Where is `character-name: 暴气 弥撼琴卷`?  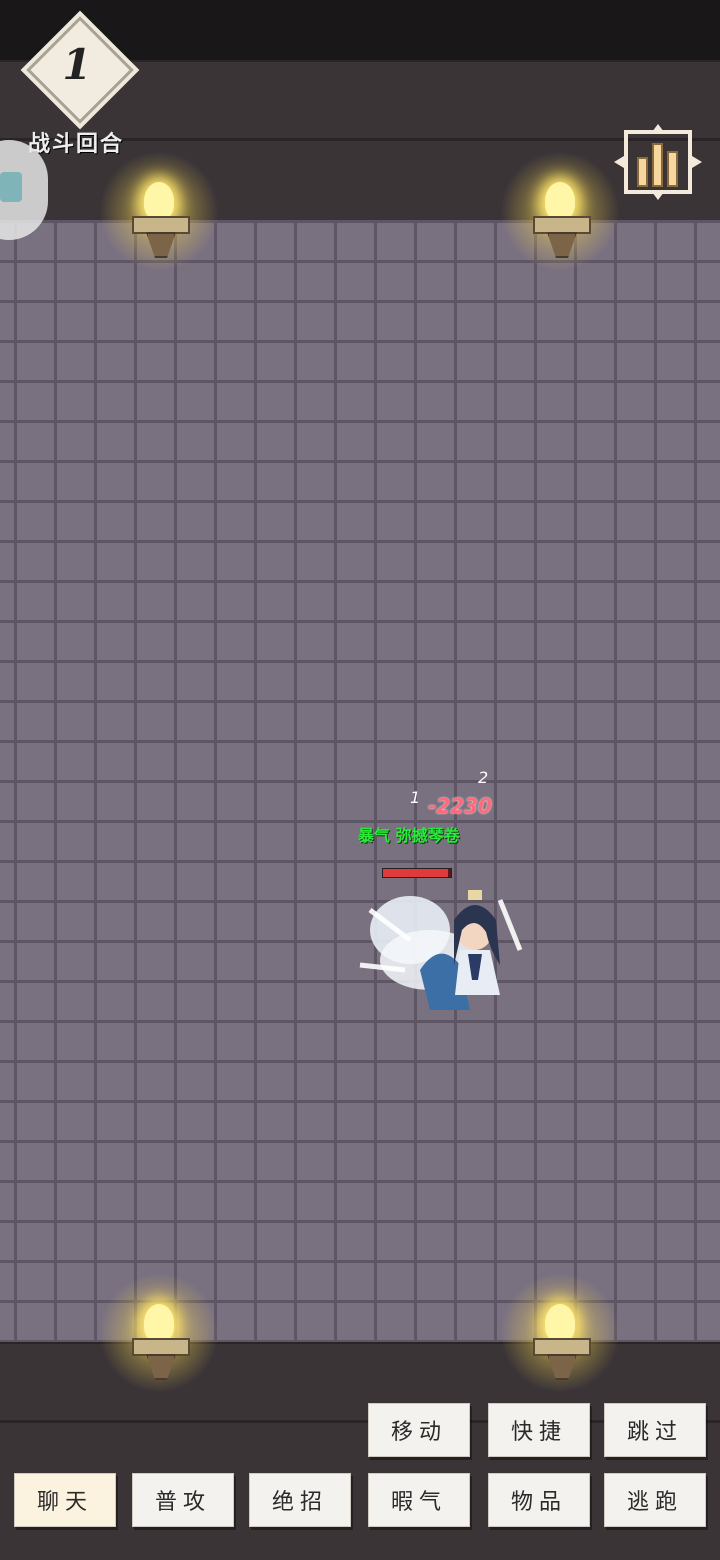 character-name: 暴气 弥撼琴卷 is located at coordinates (409, 835).